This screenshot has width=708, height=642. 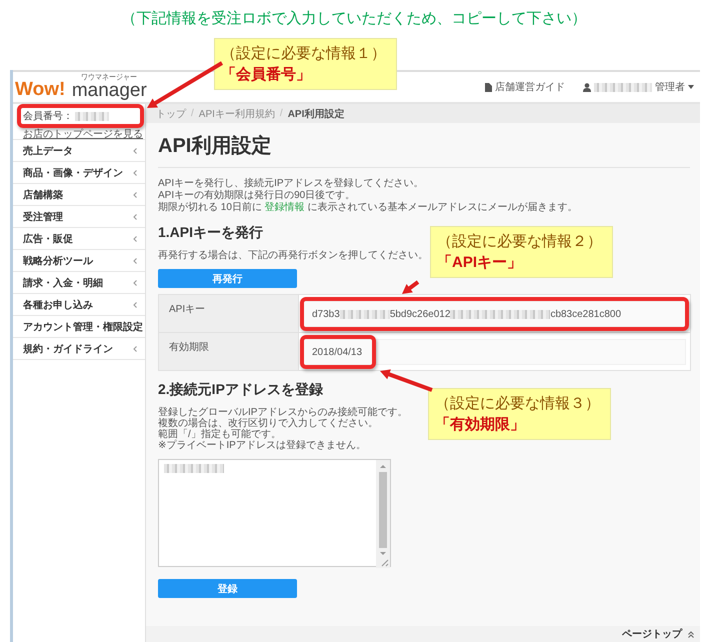 I want to click on logo-ruby-text: ワウマネージャー, so click(x=109, y=78).